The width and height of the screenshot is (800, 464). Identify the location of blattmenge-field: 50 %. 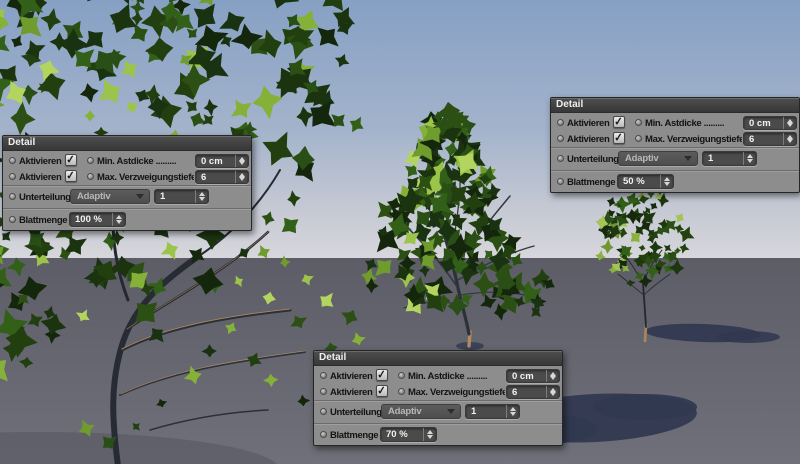
(645, 181).